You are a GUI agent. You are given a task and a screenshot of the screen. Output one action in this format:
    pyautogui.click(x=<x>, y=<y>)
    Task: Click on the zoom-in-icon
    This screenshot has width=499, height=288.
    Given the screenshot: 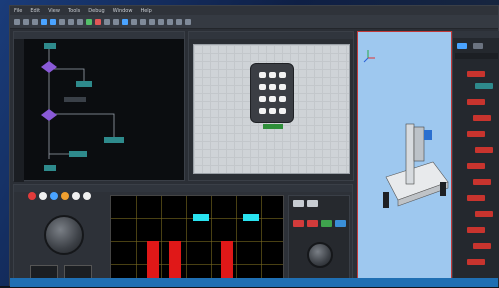 What is the action you would take?
    pyautogui.click(x=152, y=21)
    